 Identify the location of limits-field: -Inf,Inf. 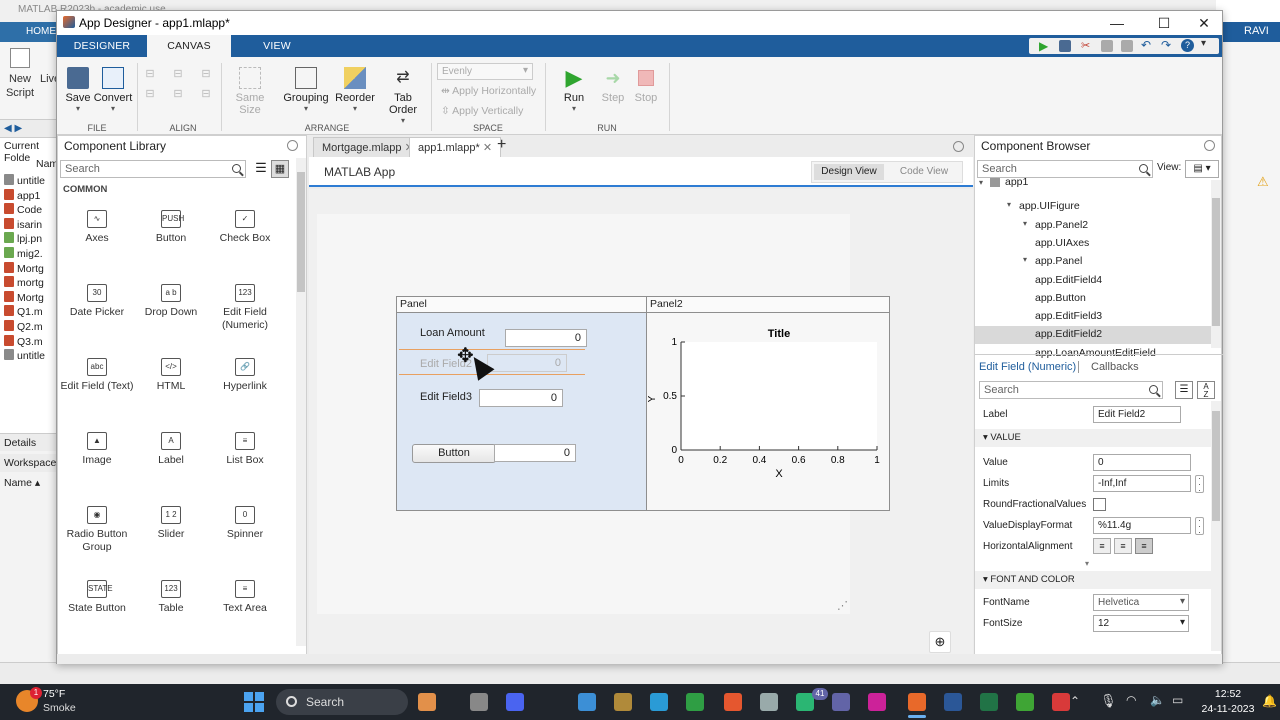
(1142, 483).